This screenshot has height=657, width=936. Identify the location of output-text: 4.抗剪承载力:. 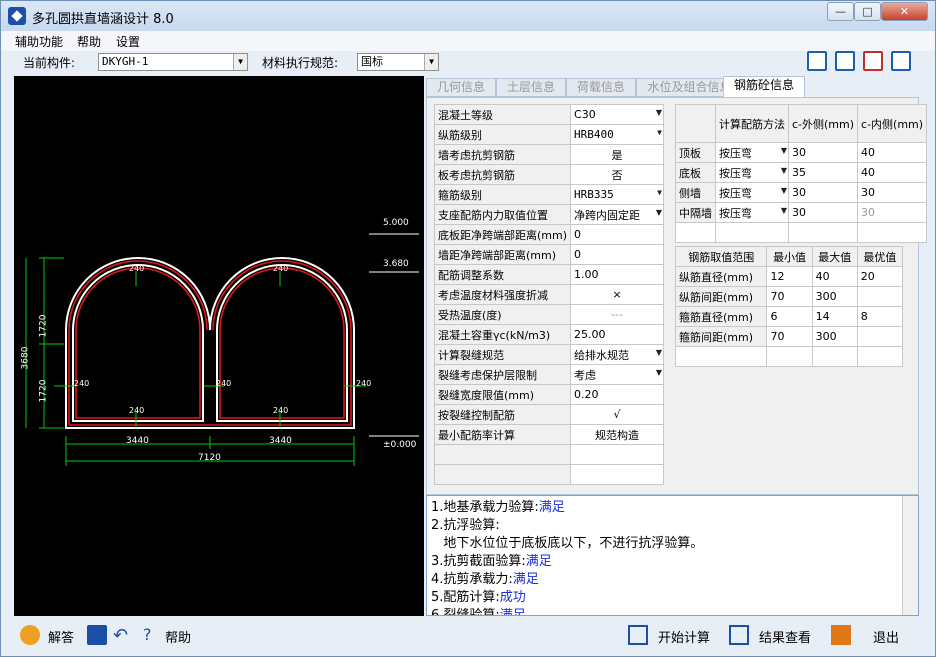
(472, 579).